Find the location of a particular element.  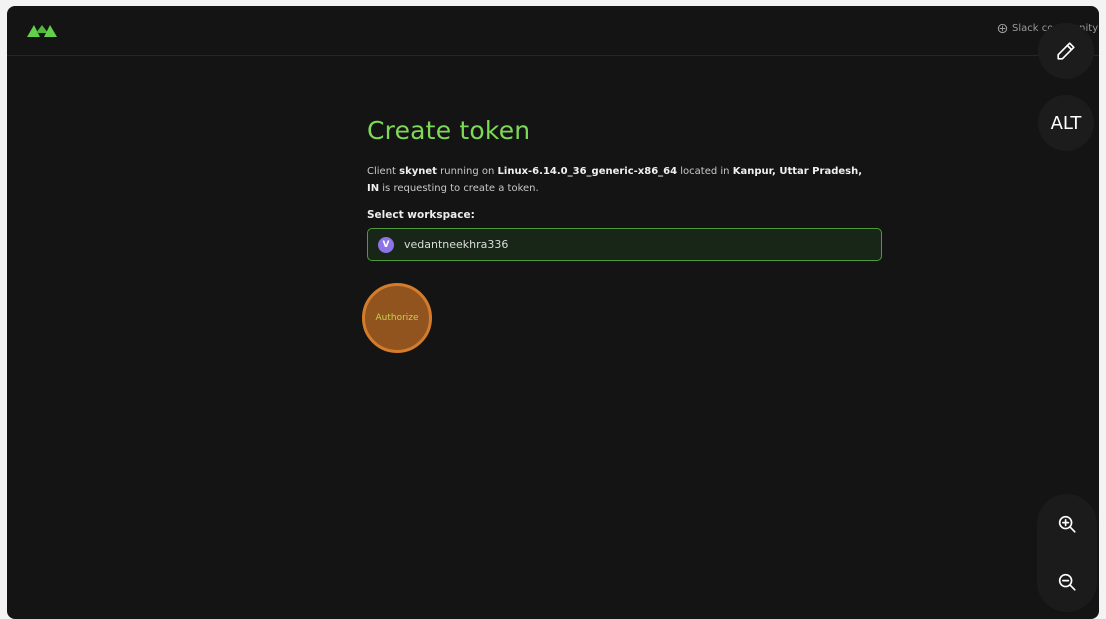

zoom-in-icon is located at coordinates (1067, 524).